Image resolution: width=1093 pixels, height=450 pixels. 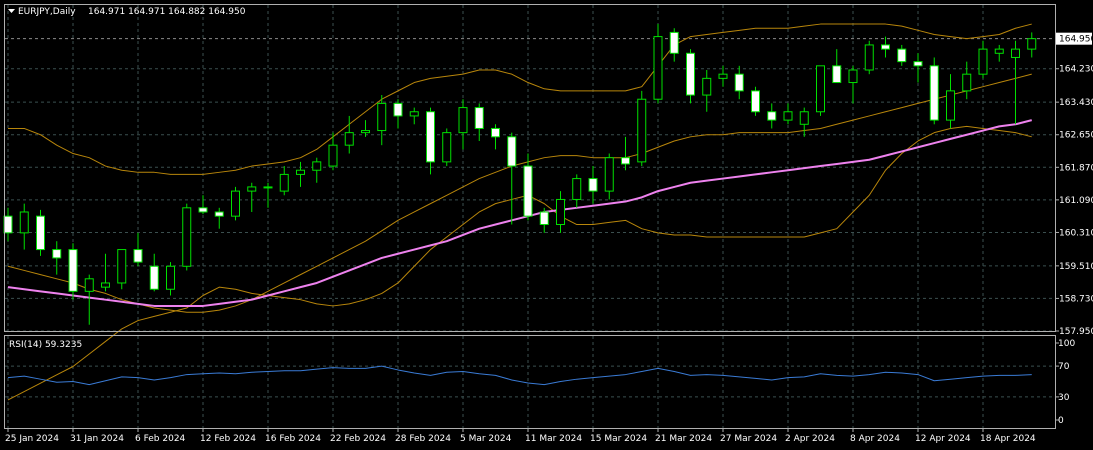 I want to click on symbol-timeframe-label: EURJPY,Daily, so click(x=47, y=12).